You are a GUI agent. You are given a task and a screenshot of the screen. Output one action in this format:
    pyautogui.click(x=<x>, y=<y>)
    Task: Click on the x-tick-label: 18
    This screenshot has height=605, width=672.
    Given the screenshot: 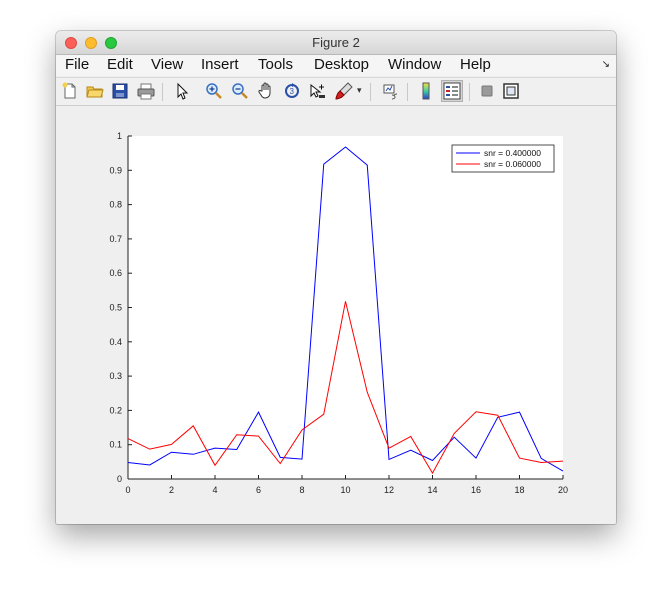 What is the action you would take?
    pyautogui.click(x=519, y=490)
    